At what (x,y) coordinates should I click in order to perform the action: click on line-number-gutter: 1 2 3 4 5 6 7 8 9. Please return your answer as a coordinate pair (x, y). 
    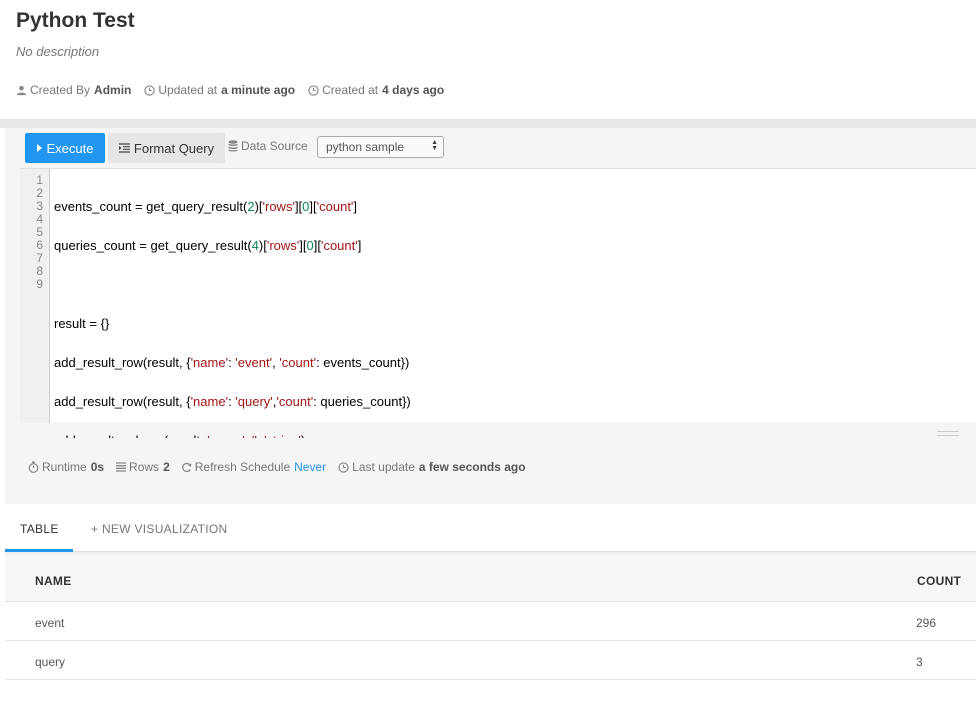
    Looking at the image, I should click on (35, 296).